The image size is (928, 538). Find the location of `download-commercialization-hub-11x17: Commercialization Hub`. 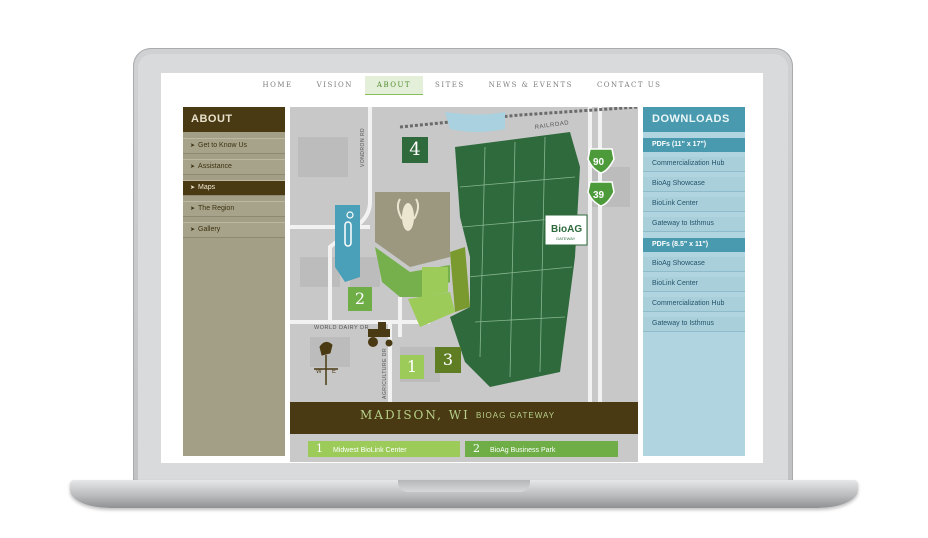

download-commercialization-hub-11x17: Commercialization Hub is located at coordinates (694, 164).